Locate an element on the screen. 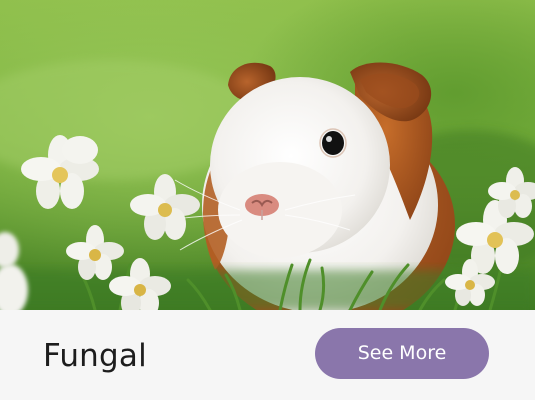  card-title: Fungal is located at coordinates (95, 356).